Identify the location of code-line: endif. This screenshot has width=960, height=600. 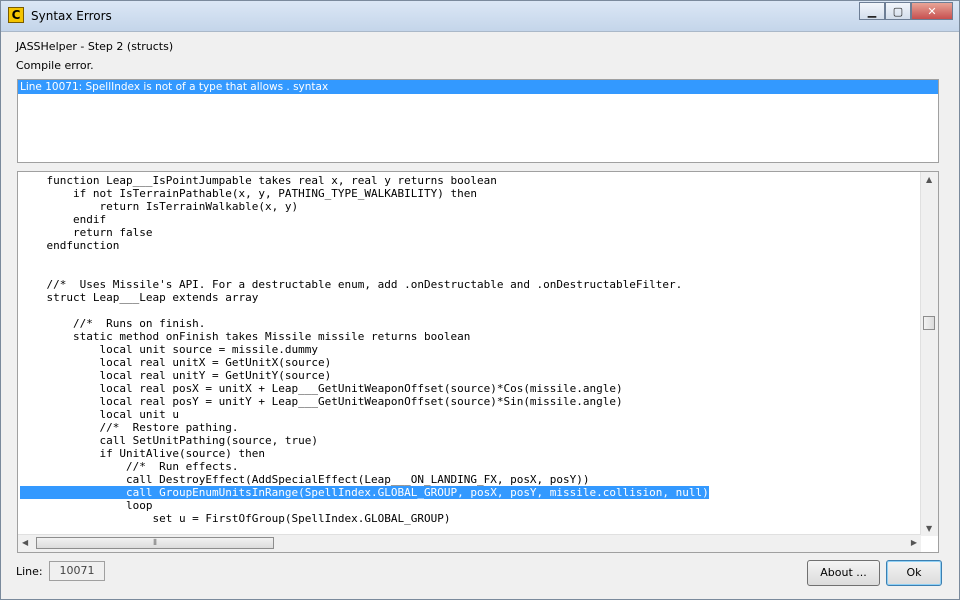
(63, 219).